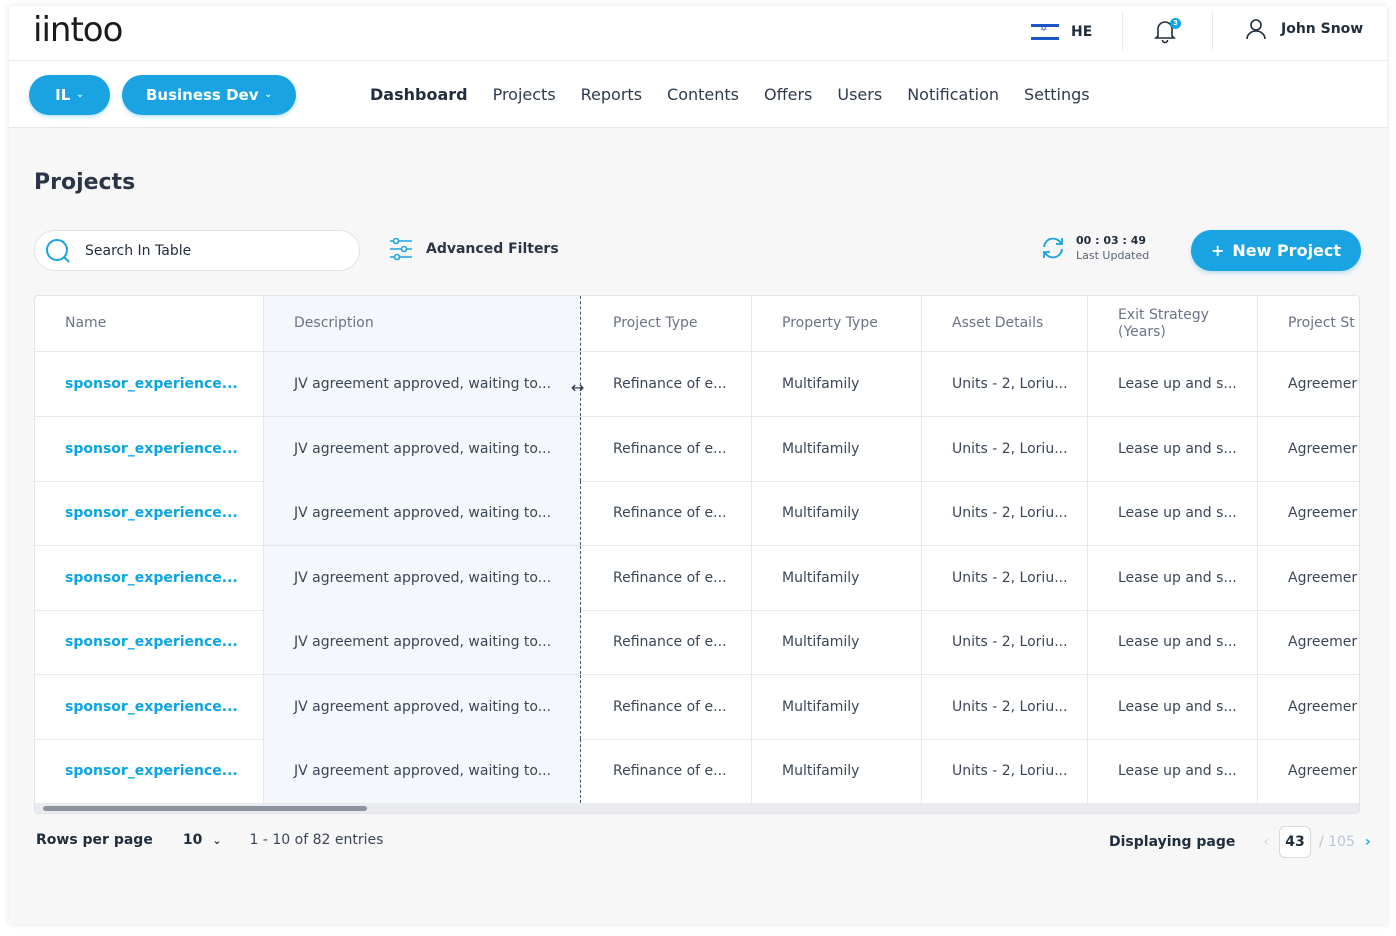 The height and width of the screenshot is (936, 1396). I want to click on column-header-description: Description, so click(422, 323).